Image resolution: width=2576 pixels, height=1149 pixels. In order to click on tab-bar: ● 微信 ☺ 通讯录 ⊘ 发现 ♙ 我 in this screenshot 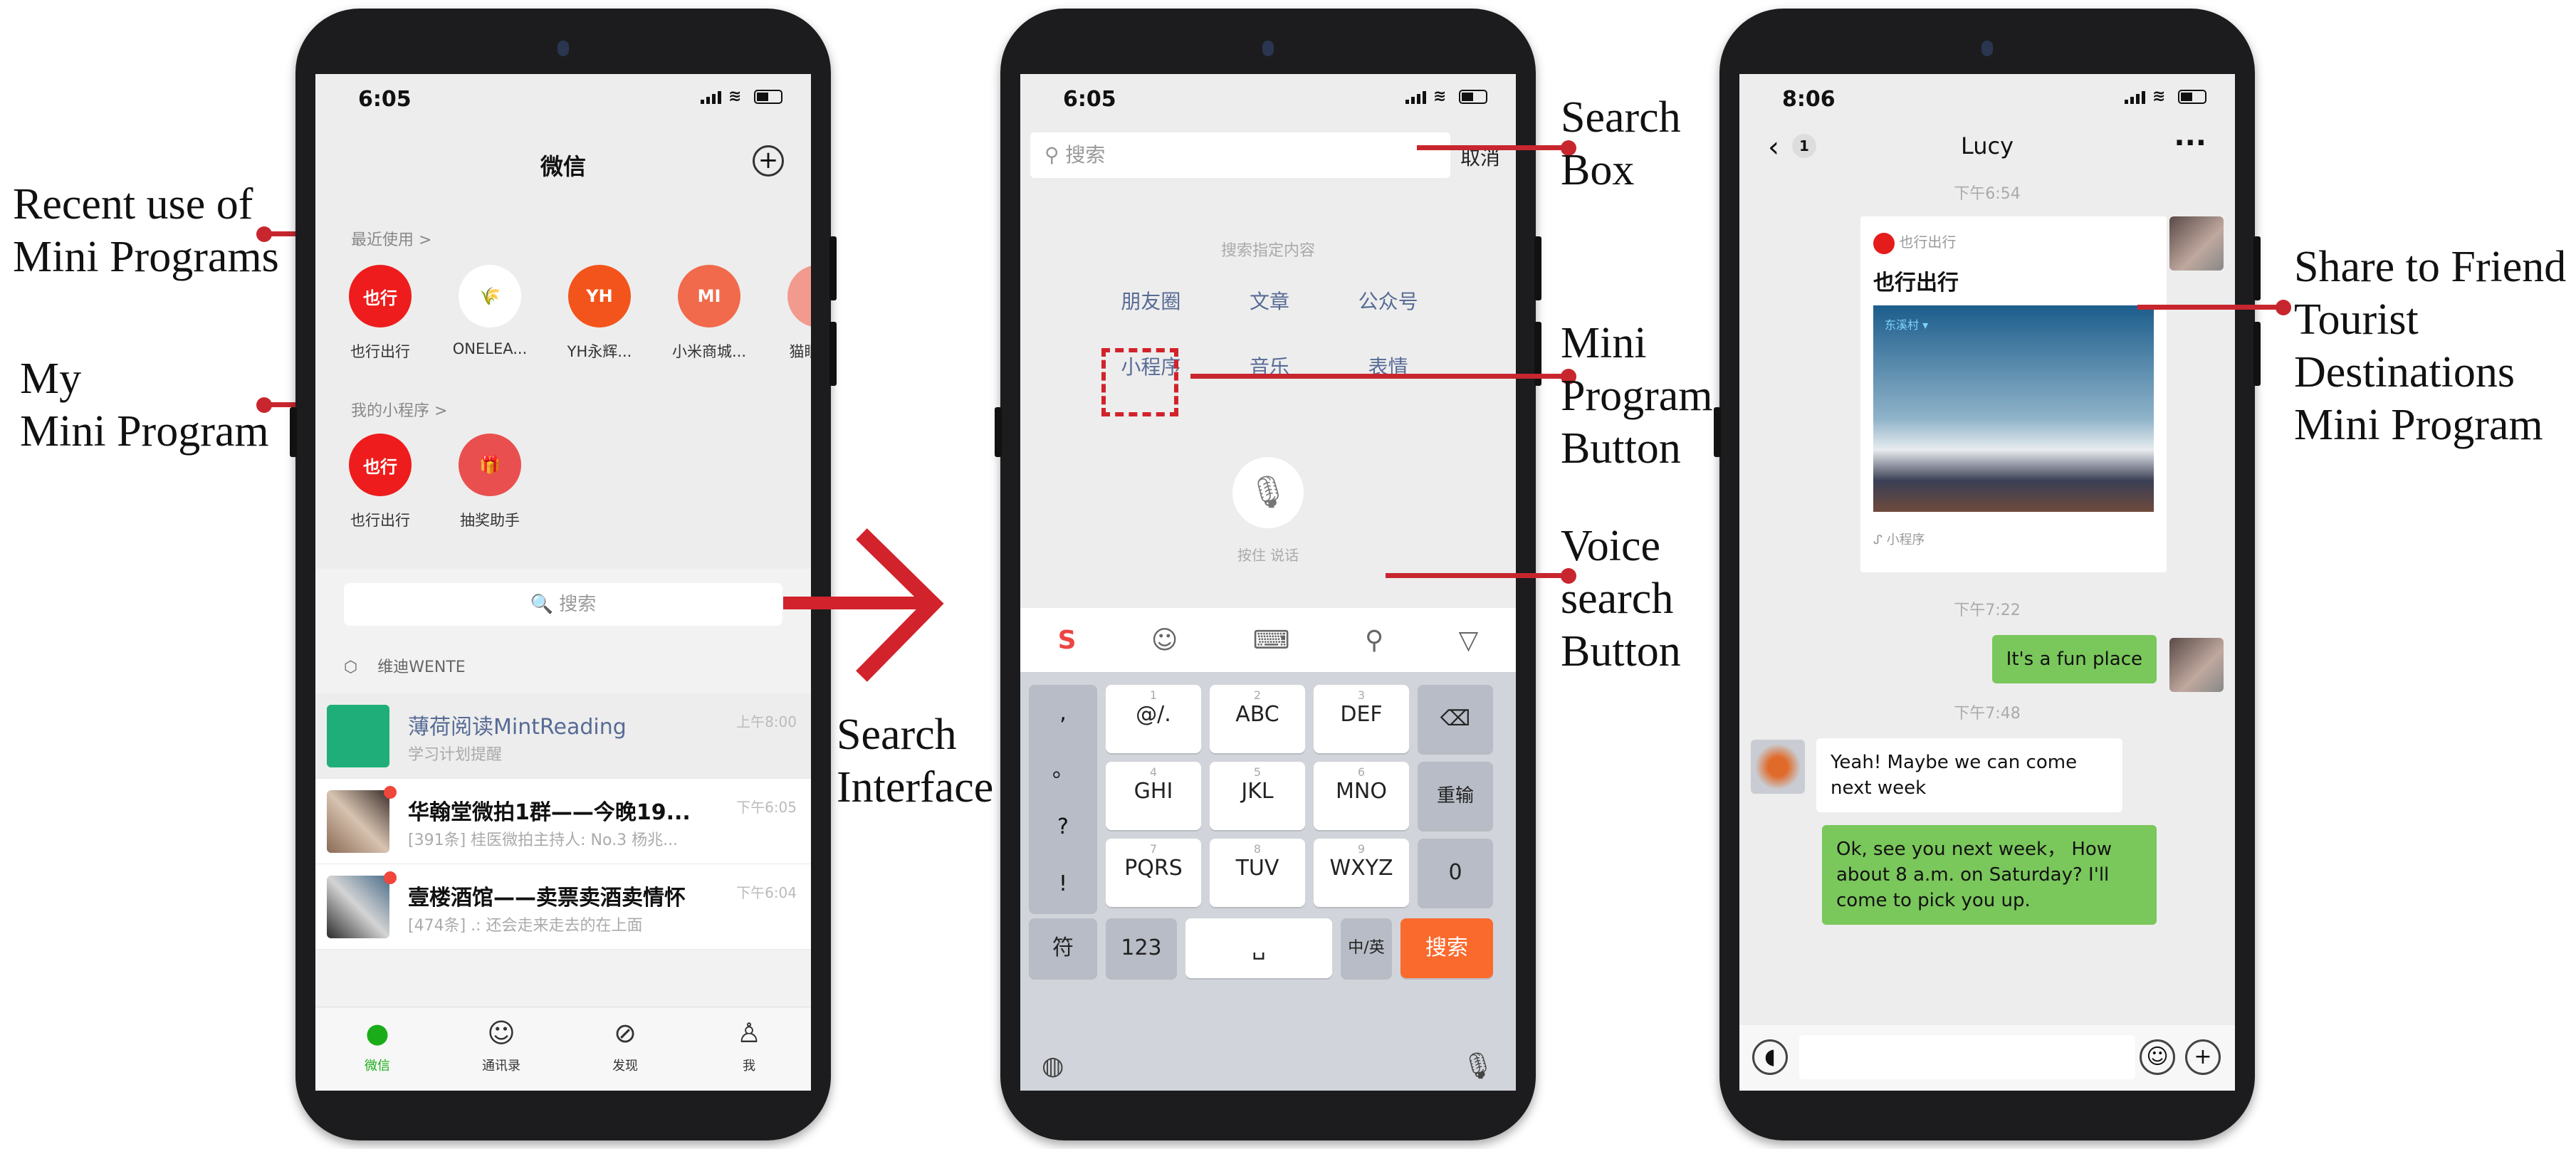, I will do `click(563, 1049)`.